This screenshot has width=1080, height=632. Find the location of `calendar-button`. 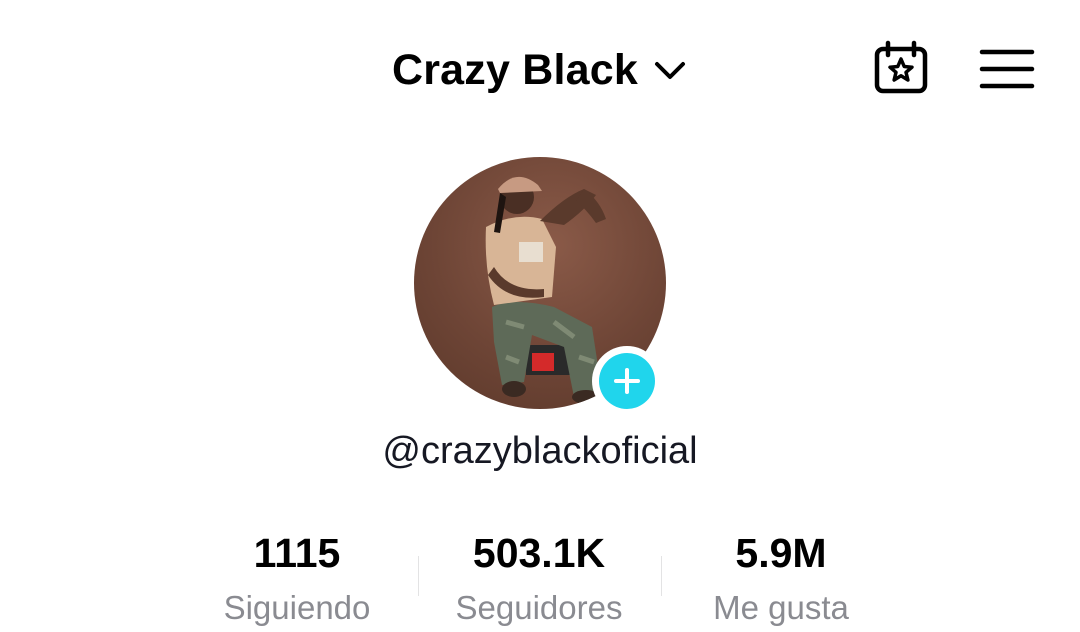

calendar-button is located at coordinates (901, 69).